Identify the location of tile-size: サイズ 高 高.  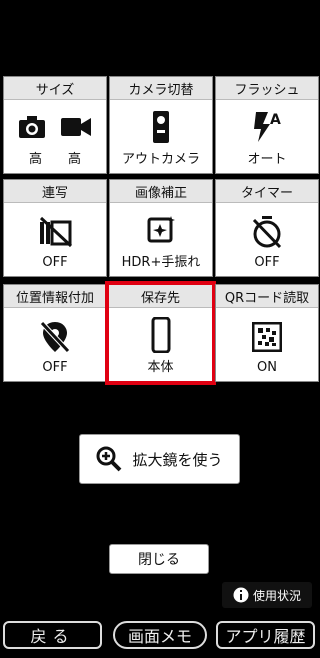
(55, 125).